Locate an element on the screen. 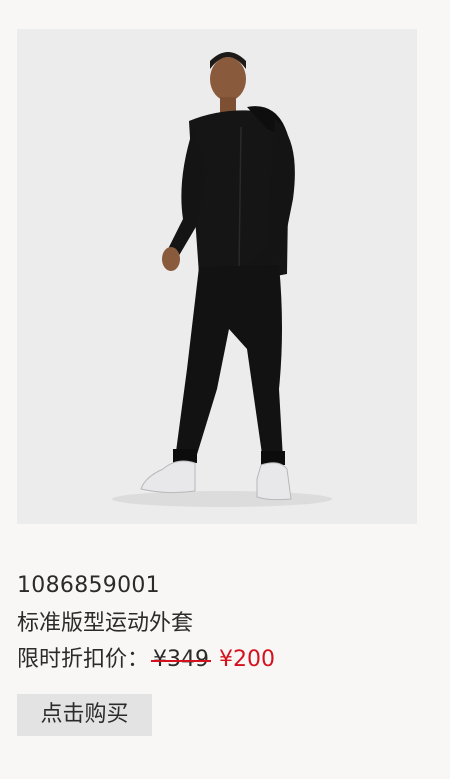 This screenshot has width=450, height=779. product-title: 标准版型运动外套 is located at coordinates (105, 624).